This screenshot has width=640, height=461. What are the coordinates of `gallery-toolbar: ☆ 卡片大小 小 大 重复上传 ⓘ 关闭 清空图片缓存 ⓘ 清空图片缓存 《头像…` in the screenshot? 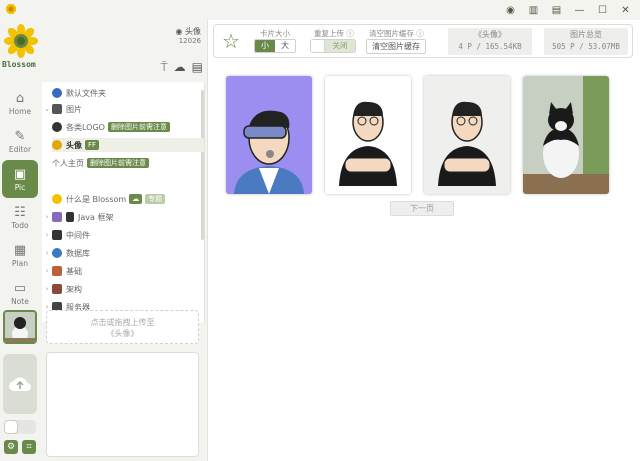 It's located at (423, 41).